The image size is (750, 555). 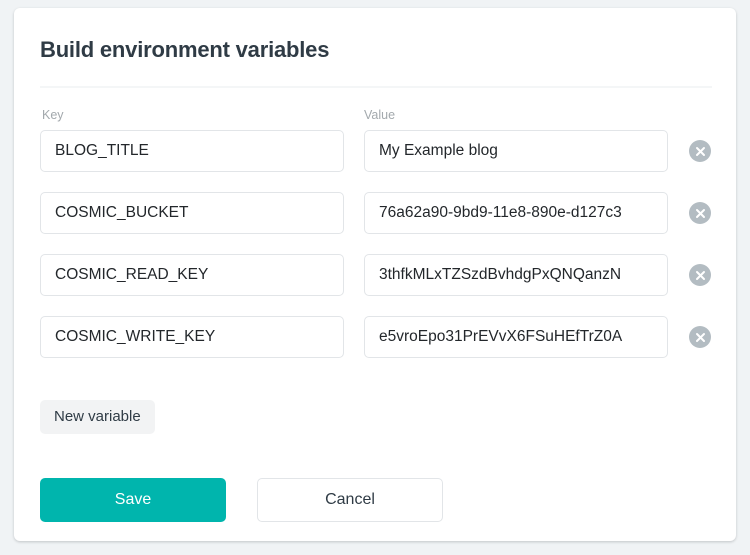 What do you see at coordinates (133, 500) in the screenshot?
I see `save-button: Save` at bounding box center [133, 500].